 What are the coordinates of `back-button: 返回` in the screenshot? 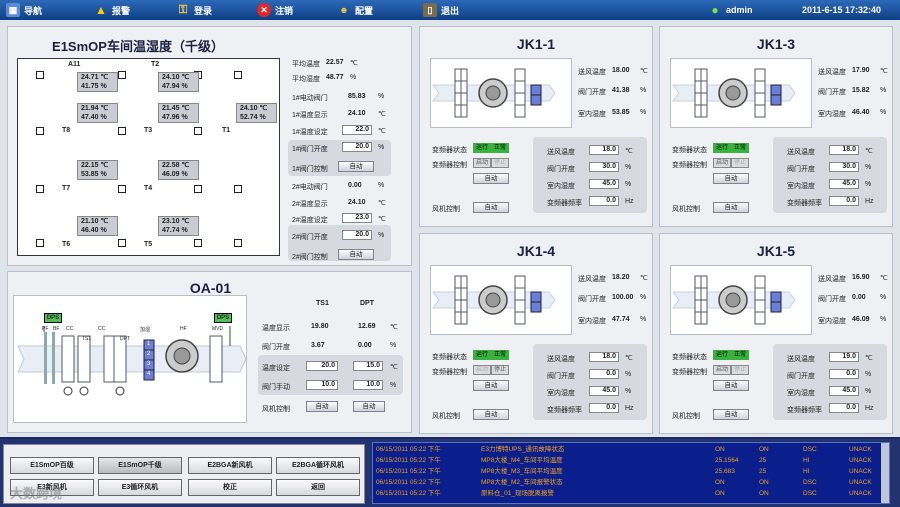 It's located at (318, 487).